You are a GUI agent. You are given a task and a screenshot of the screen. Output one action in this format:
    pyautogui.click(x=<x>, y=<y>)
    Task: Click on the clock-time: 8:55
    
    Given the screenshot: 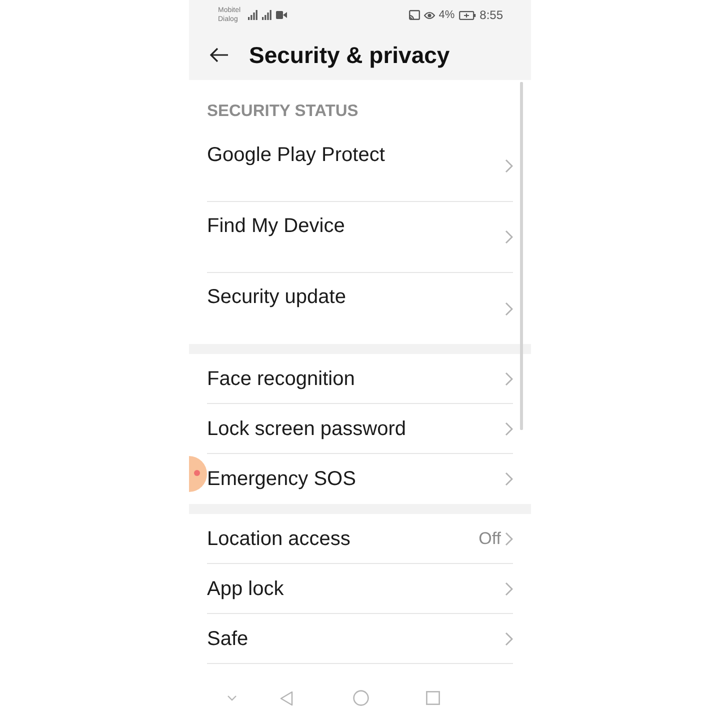 What is the action you would take?
    pyautogui.click(x=491, y=15)
    